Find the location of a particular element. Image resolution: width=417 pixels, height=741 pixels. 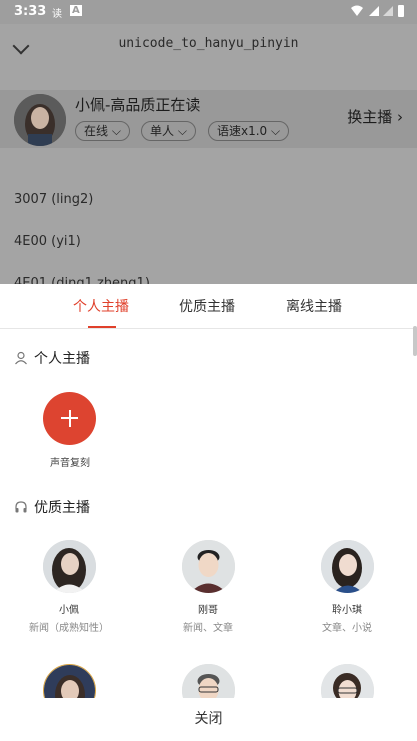

active-tab-indicator is located at coordinates (102, 327).